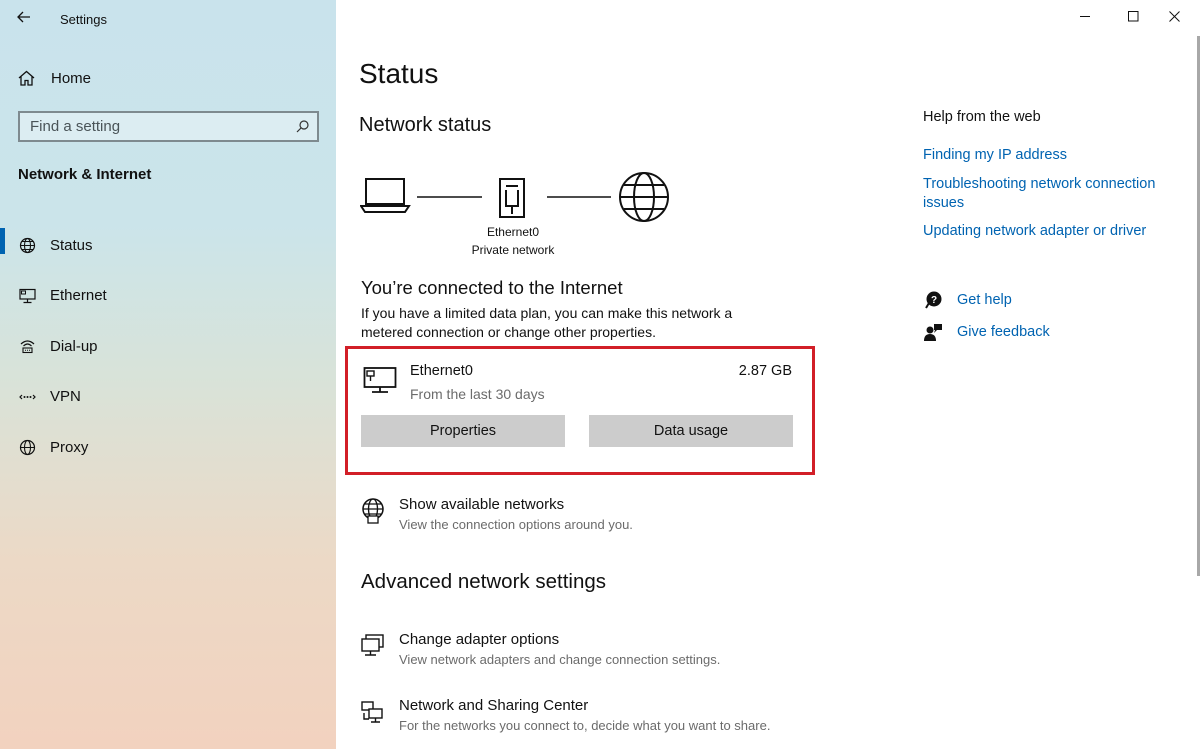  What do you see at coordinates (494, 705) in the screenshot?
I see `sharing-center-title: Network and Sharing Center` at bounding box center [494, 705].